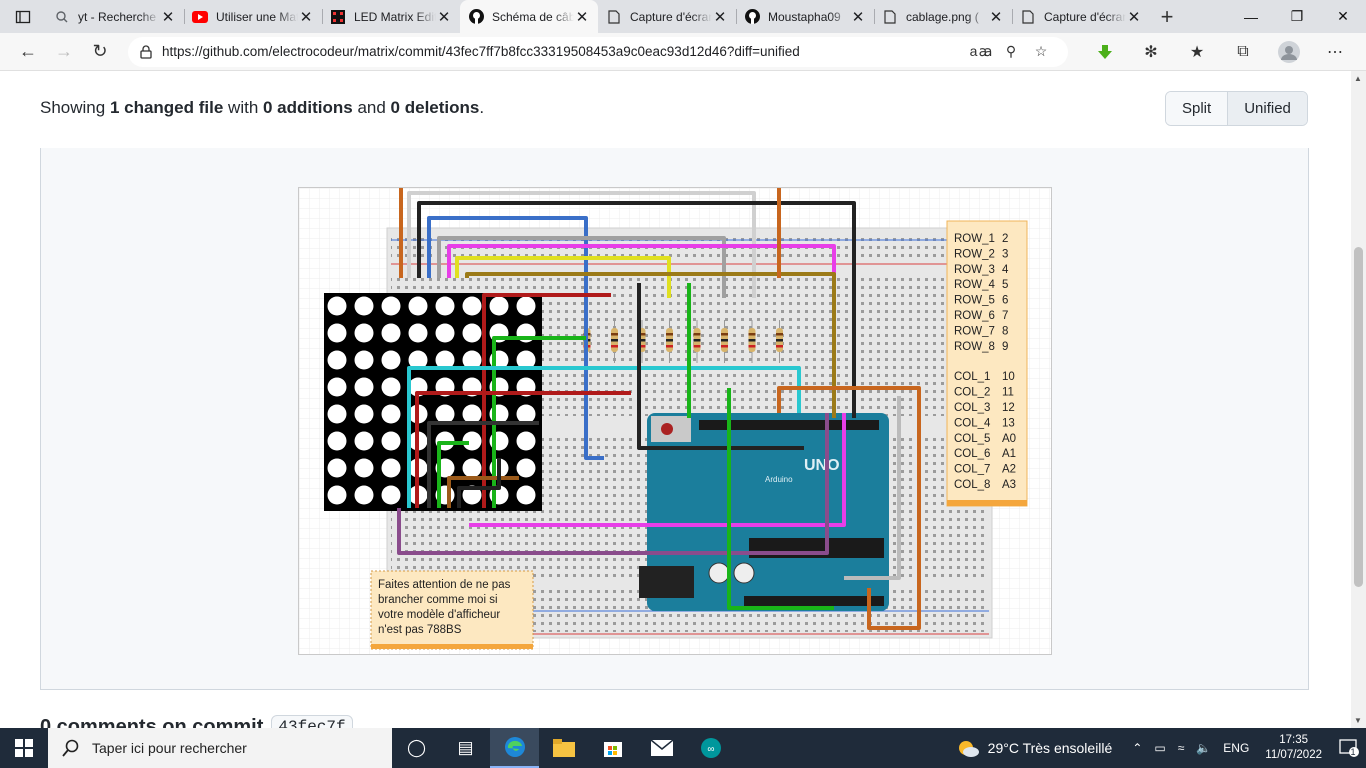  What do you see at coordinates (476, 17) in the screenshot?
I see `github-icon` at bounding box center [476, 17].